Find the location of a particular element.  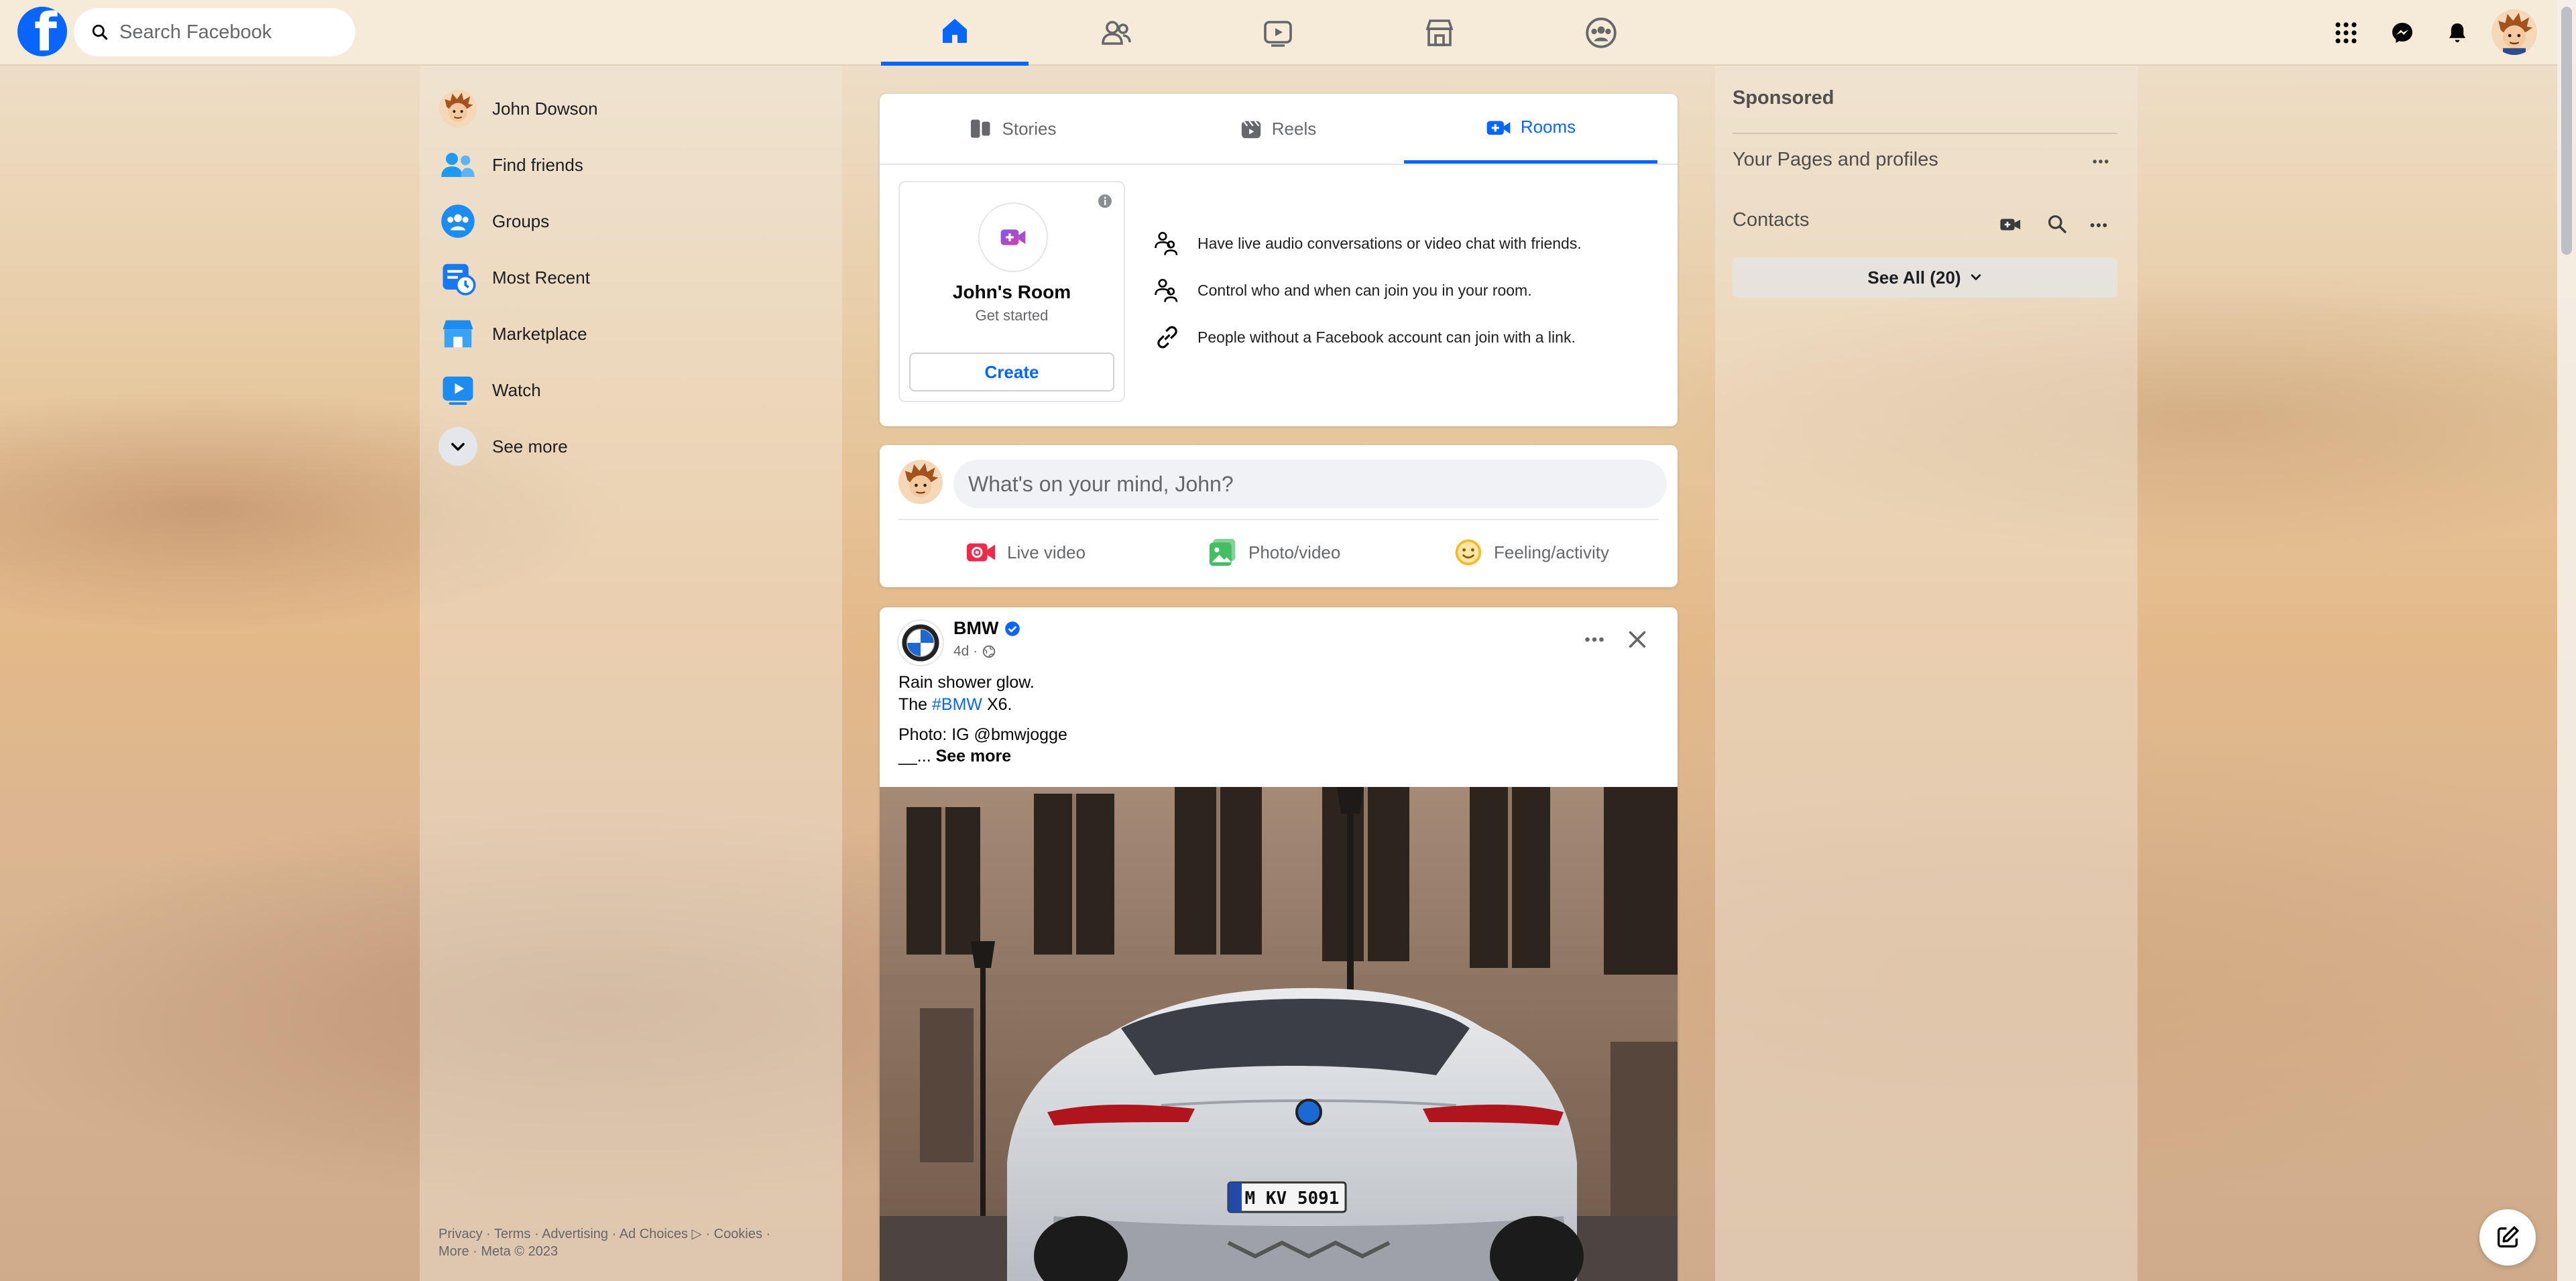

pages-more-icon is located at coordinates (2101, 161).